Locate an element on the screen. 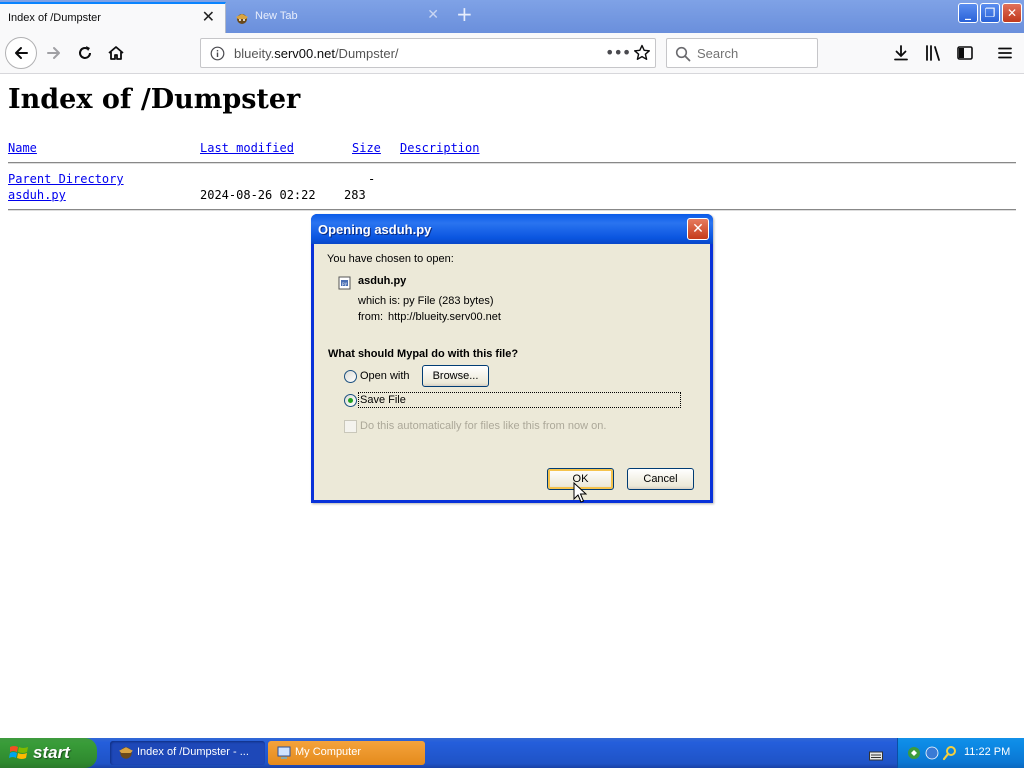 The width and height of the screenshot is (1024, 768). file-link-asduh: asduh.py is located at coordinates (37, 195).